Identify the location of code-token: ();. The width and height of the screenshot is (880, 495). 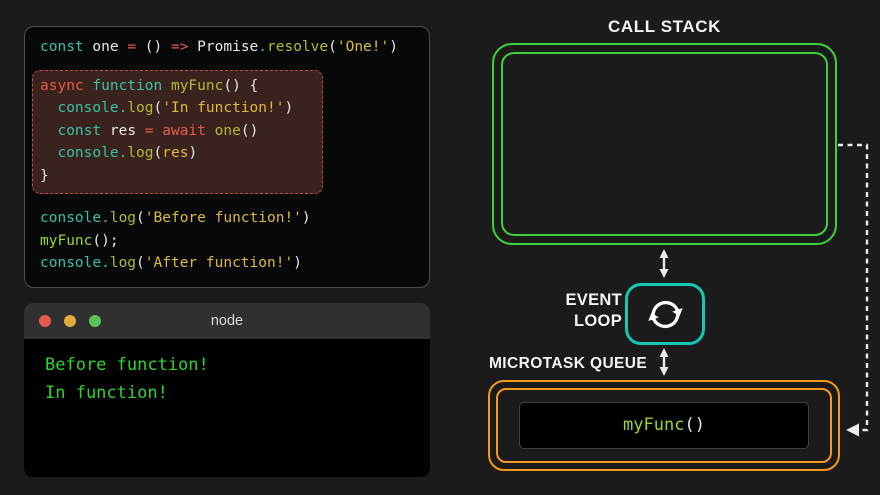
(105, 240).